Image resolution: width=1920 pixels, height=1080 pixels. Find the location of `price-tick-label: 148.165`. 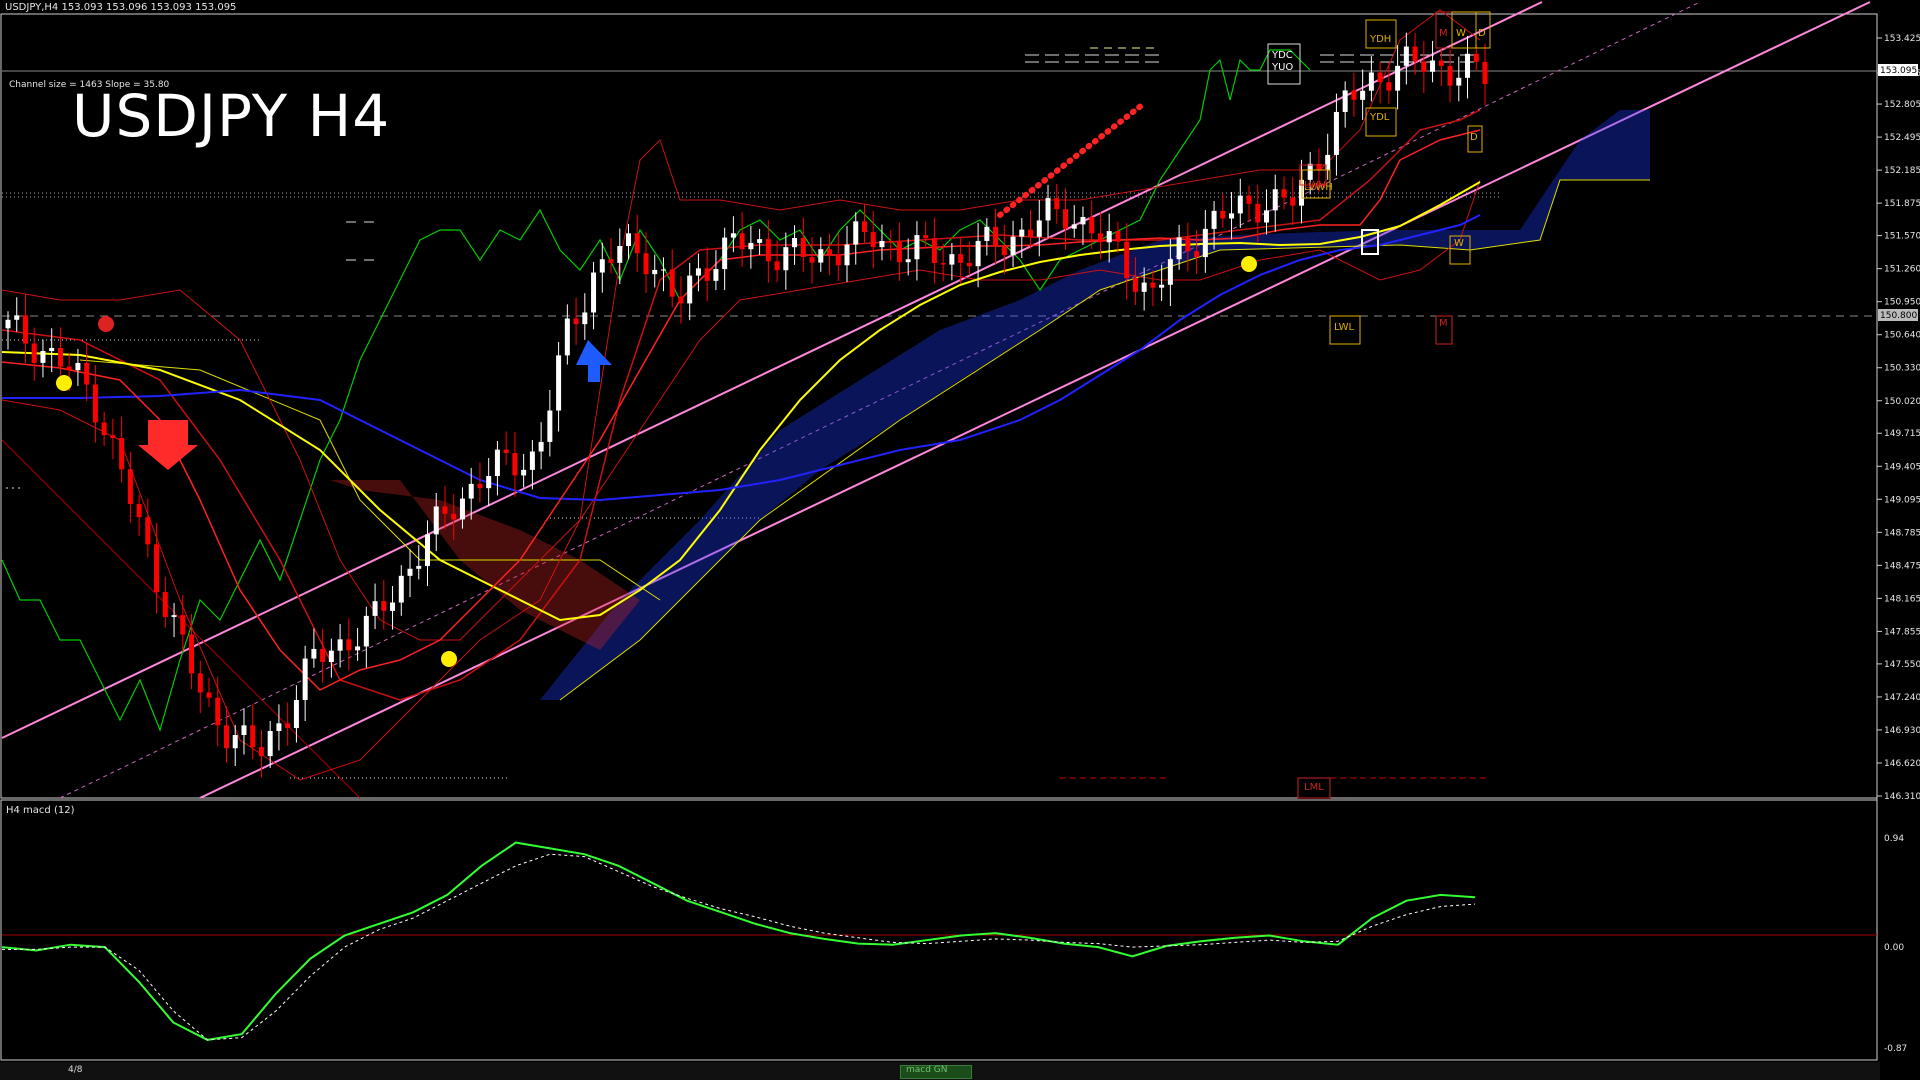

price-tick-label: 148.165 is located at coordinates (1902, 599).